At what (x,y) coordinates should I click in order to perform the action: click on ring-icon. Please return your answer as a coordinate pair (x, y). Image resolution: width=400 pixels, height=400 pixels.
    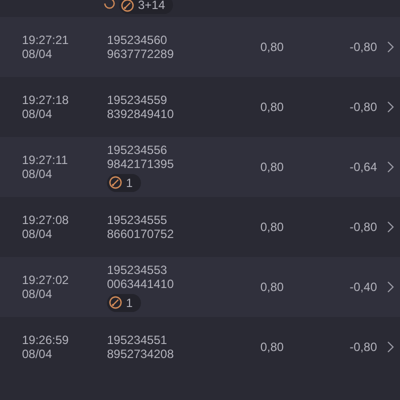
    Looking at the image, I should click on (109, 5).